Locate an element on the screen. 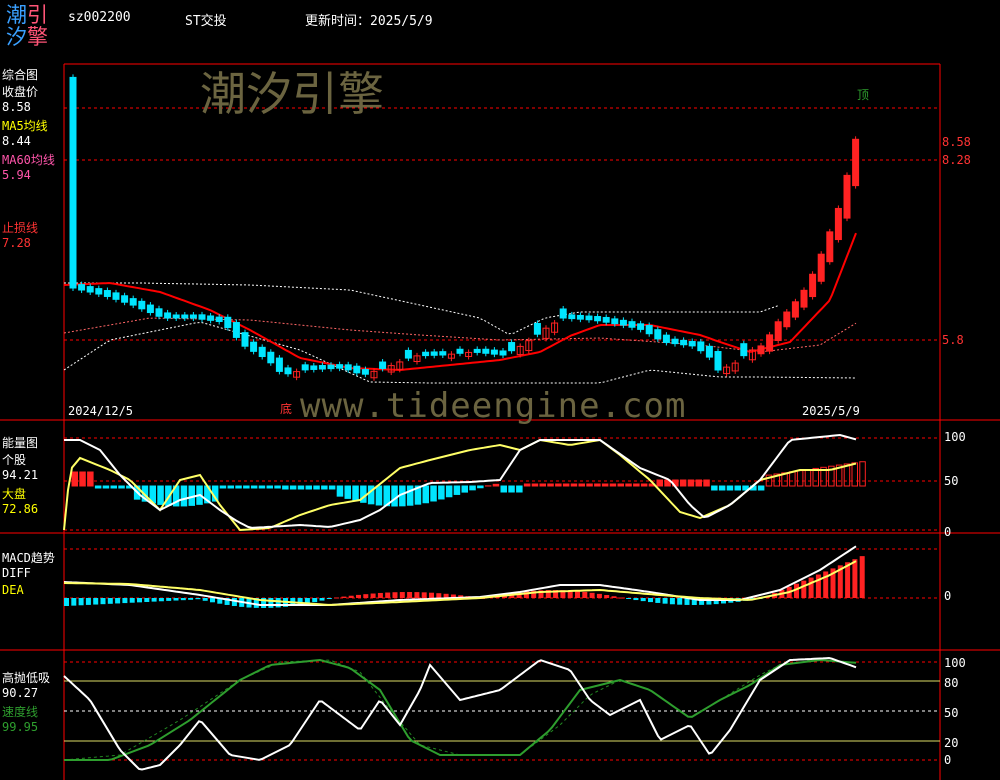 Image resolution: width=1000 pixels, height=780 pixels. market-energy-line is located at coordinates (460, 485).